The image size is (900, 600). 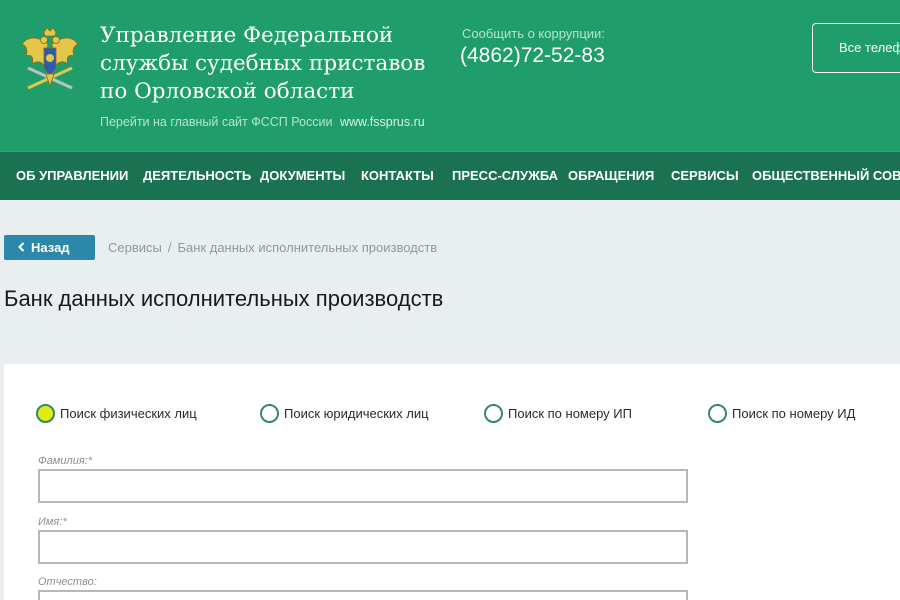 I want to click on last-name-input, so click(x=363, y=486).